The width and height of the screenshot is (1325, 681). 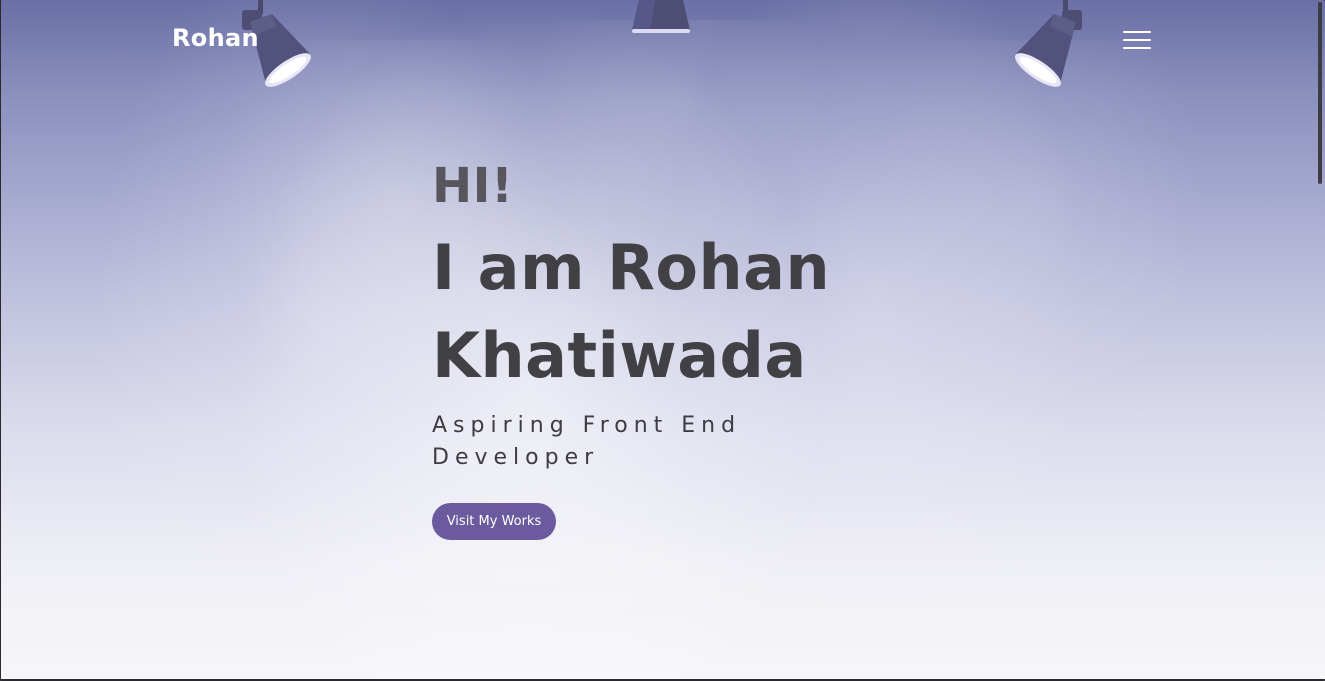 I want to click on hero-name: I am Rohan Khatiwada, so click(x=712, y=312).